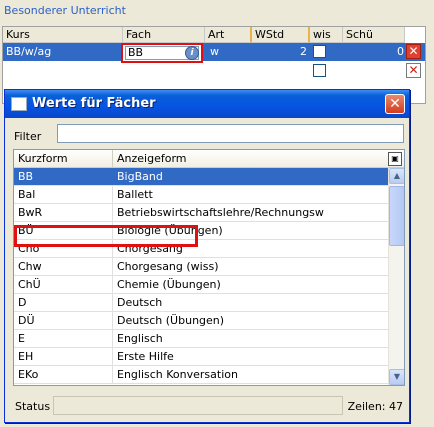 This screenshot has width=434, height=427. I want to click on schue-cell: 0, so click(400, 51).